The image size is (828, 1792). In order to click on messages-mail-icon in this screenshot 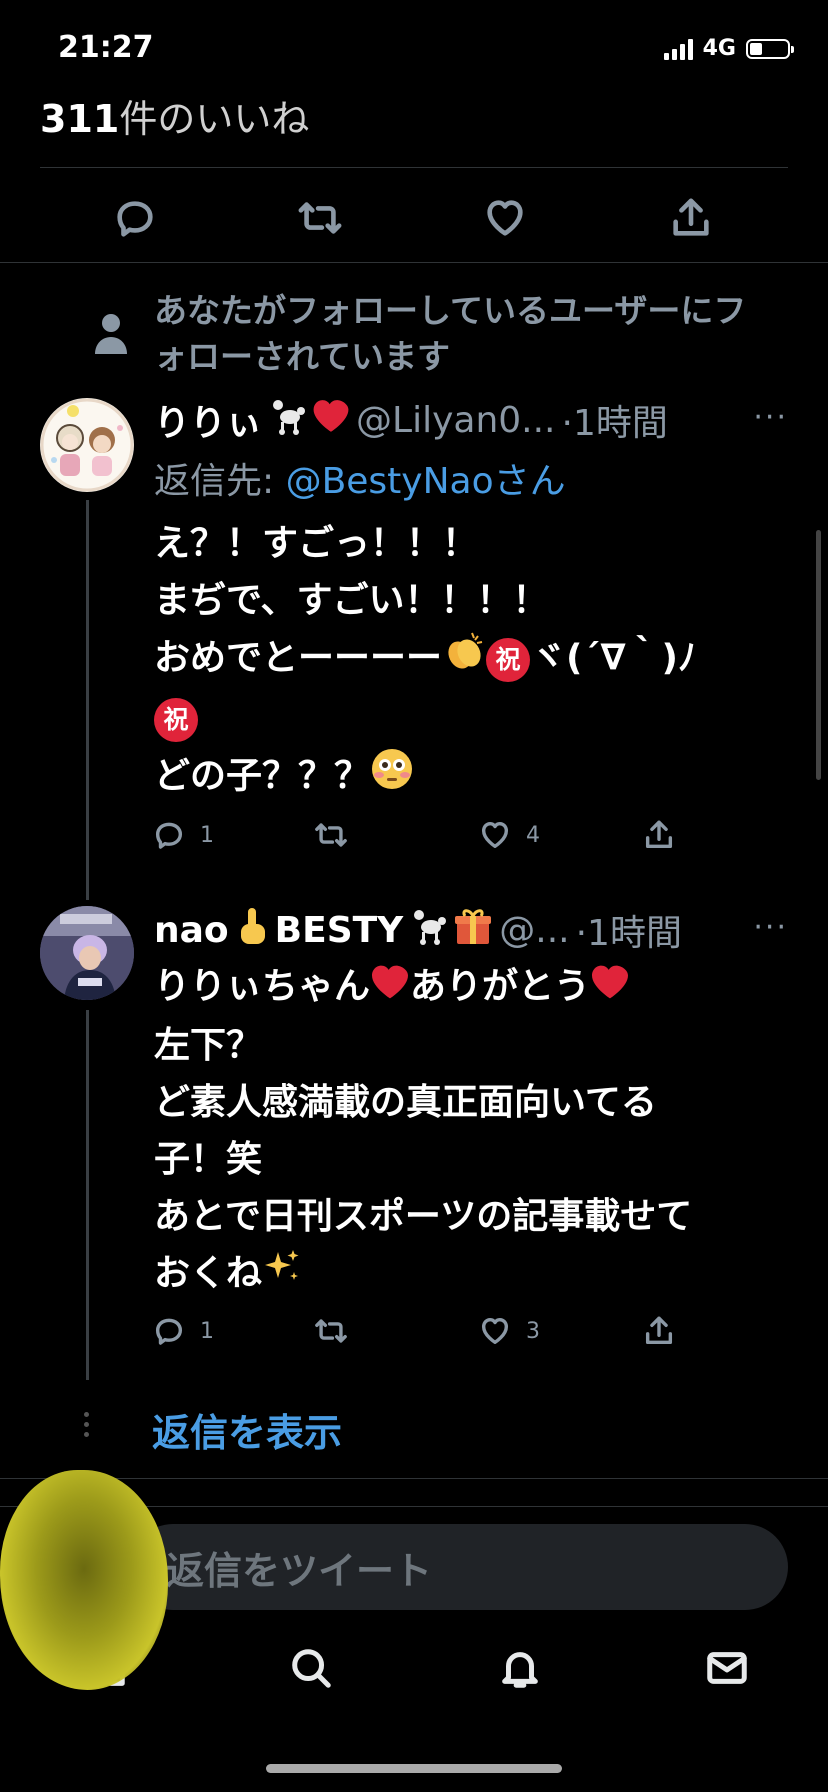, I will do `click(727, 1668)`.